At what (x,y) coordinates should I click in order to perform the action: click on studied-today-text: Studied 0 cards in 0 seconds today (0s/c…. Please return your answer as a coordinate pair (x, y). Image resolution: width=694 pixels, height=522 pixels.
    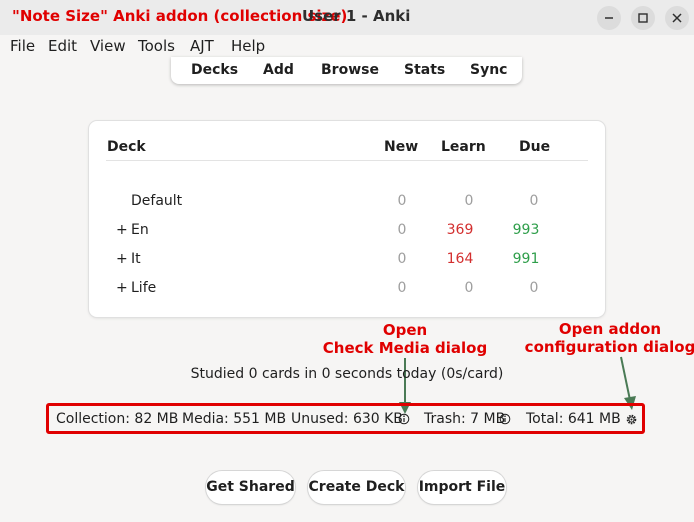
    Looking at the image, I should click on (347, 374).